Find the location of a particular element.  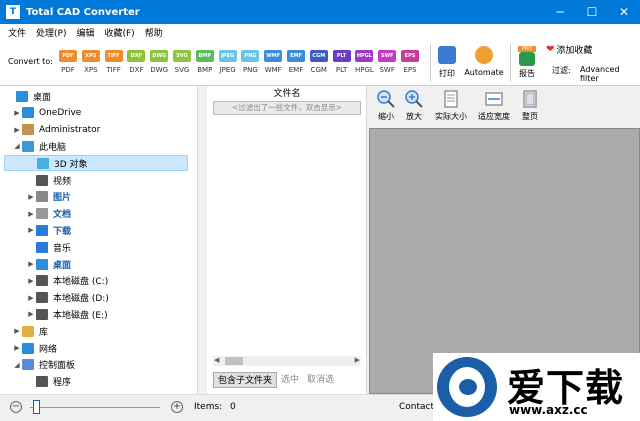

filter-hint: <过滤出了一些文件，双击显示> is located at coordinates (287, 108).